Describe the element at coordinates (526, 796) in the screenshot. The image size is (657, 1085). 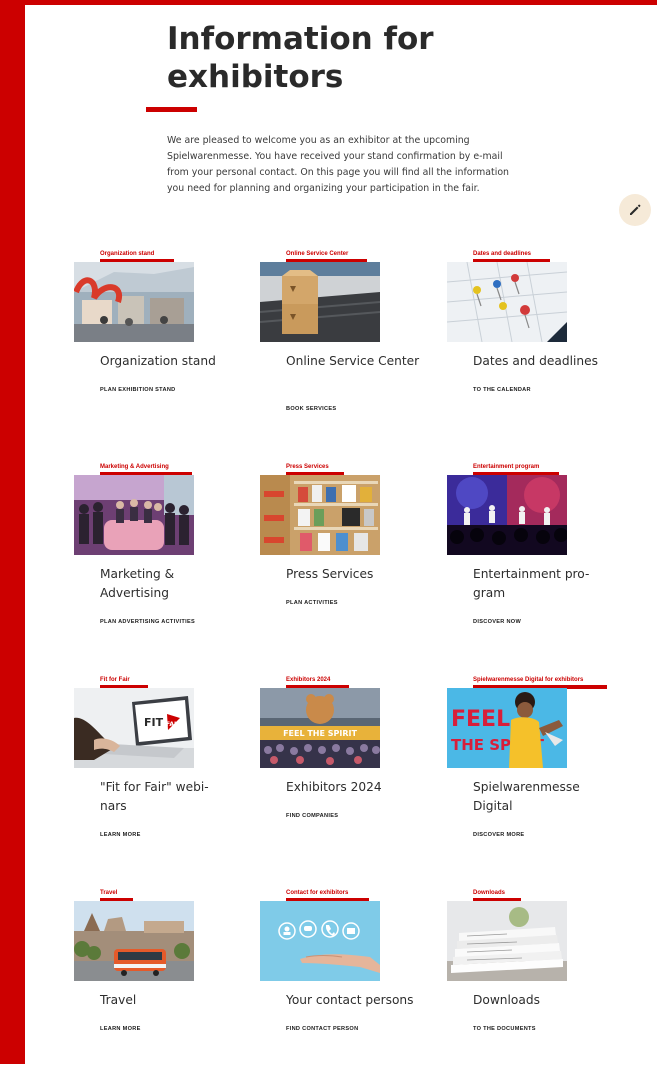
I see `card-title: Spielwarenmesse Digital` at that location.